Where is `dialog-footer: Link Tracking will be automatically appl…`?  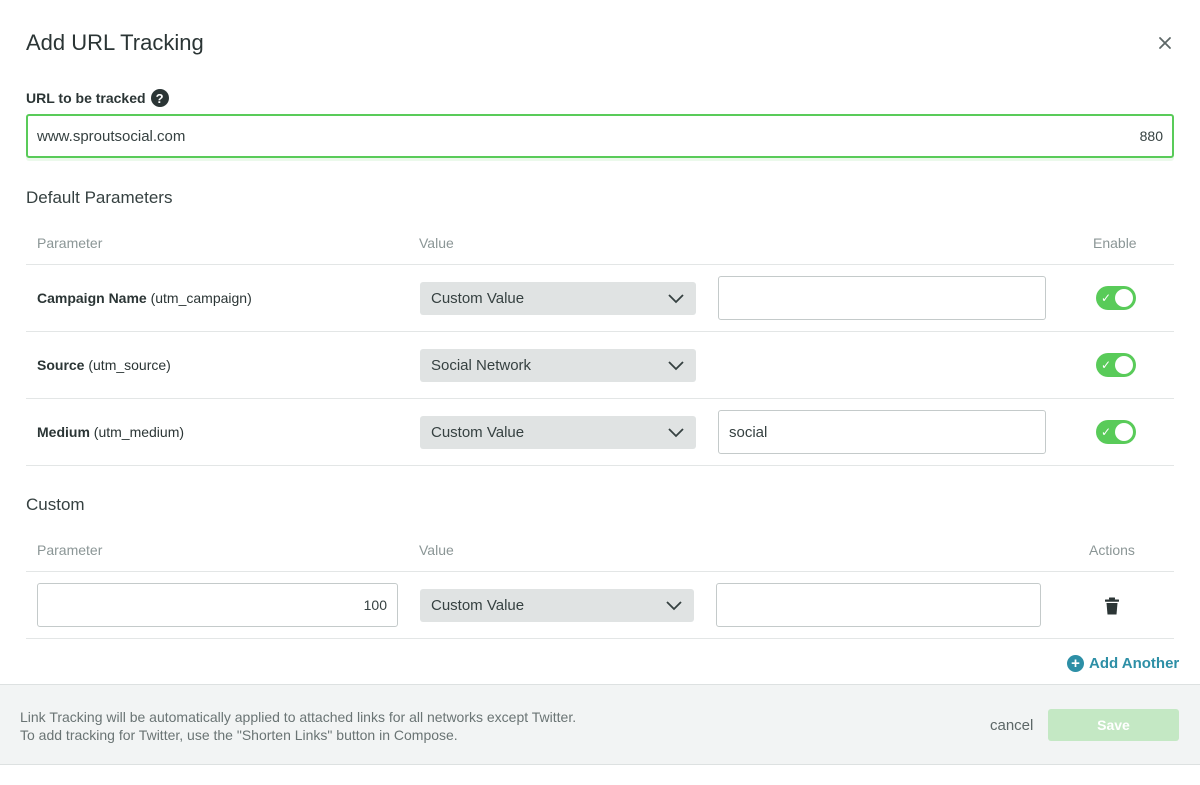
dialog-footer: Link Tracking will be automatically appl… is located at coordinates (600, 724).